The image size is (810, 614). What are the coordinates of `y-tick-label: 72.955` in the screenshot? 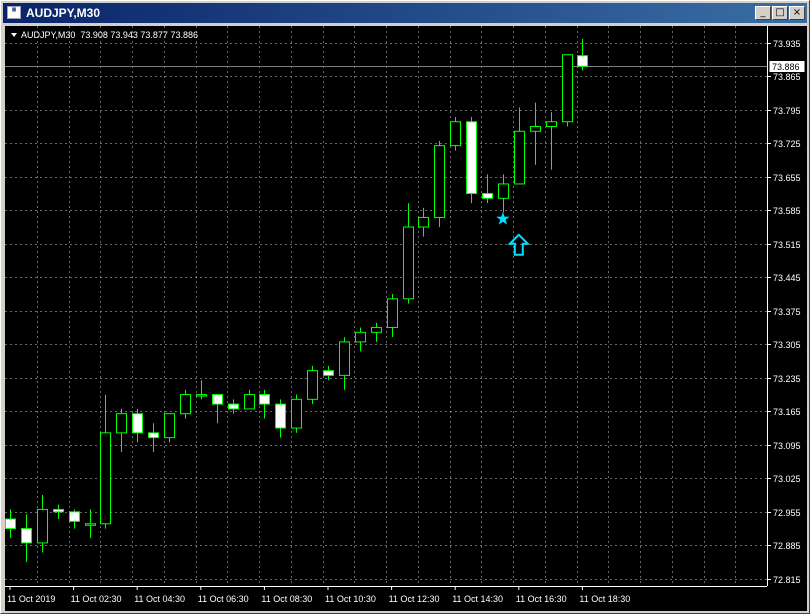 It's located at (787, 513).